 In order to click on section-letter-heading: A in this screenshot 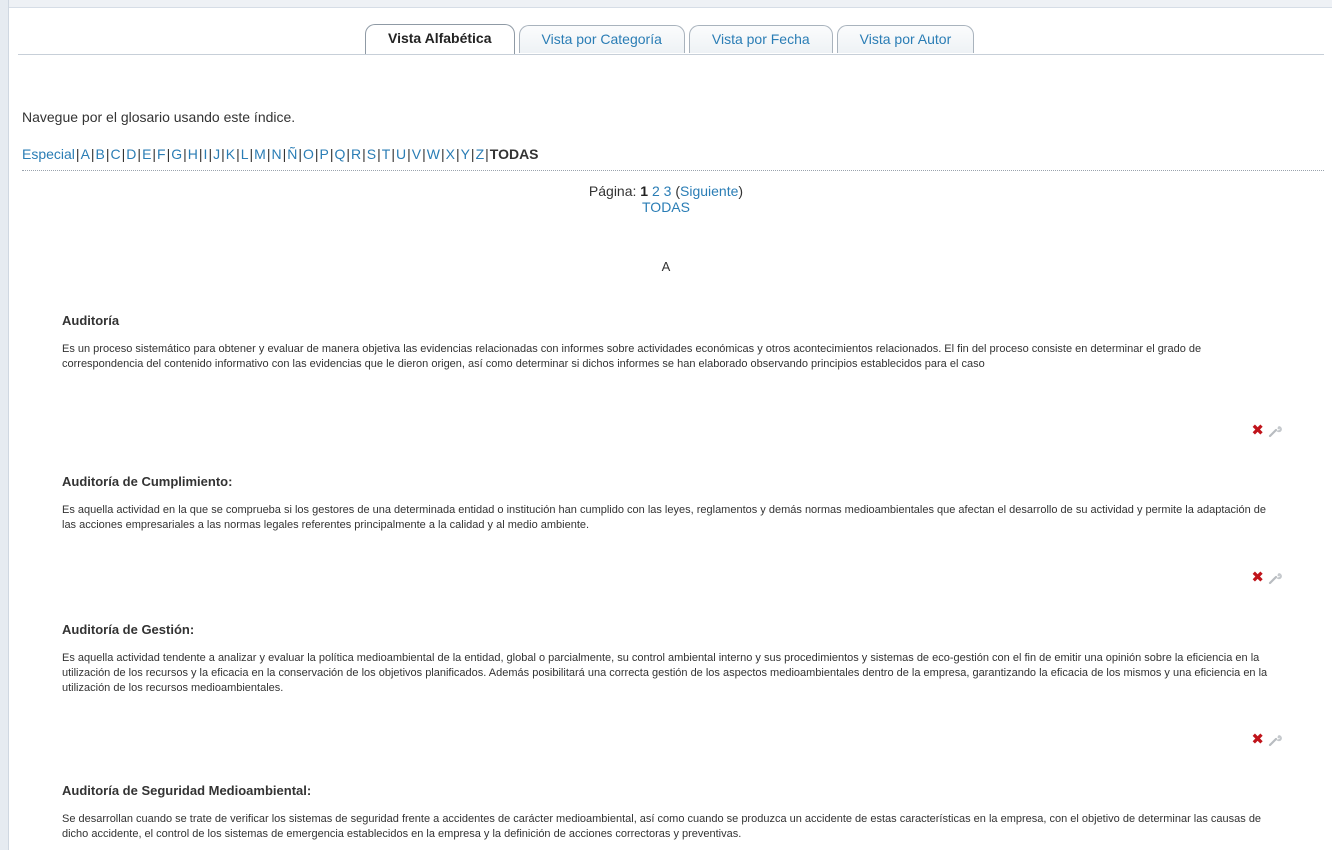, I will do `click(666, 266)`.